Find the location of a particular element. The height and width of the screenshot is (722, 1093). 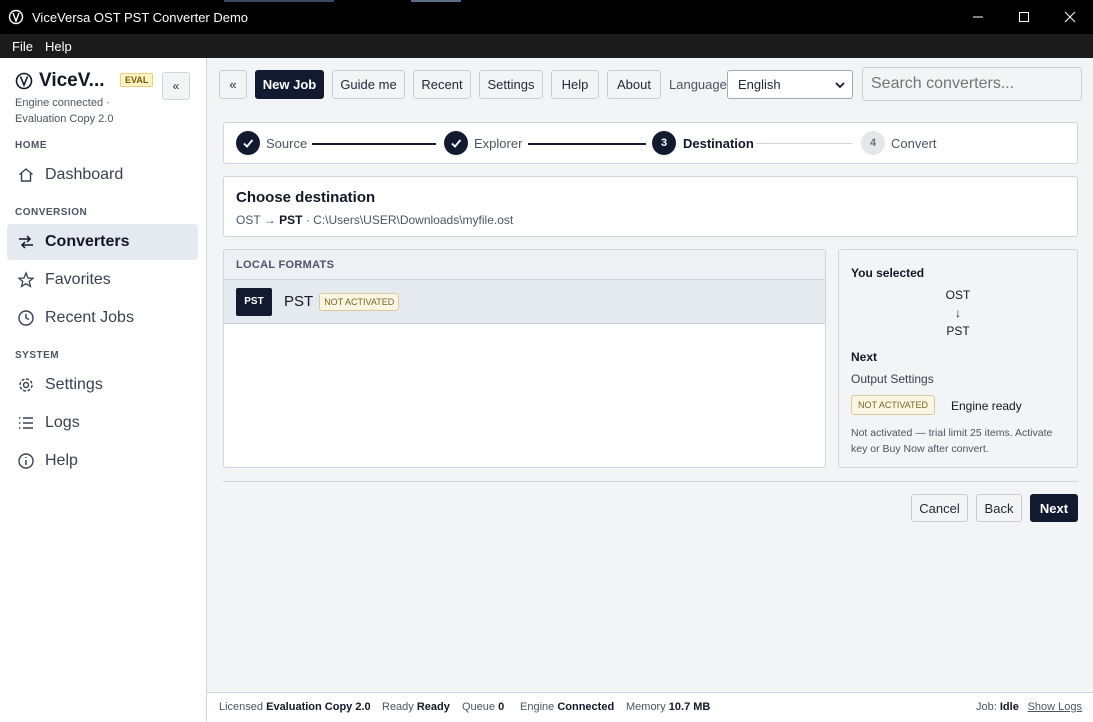

wizard-stepper: Source Explorer 3 Destination 4 Convert is located at coordinates (650, 143).